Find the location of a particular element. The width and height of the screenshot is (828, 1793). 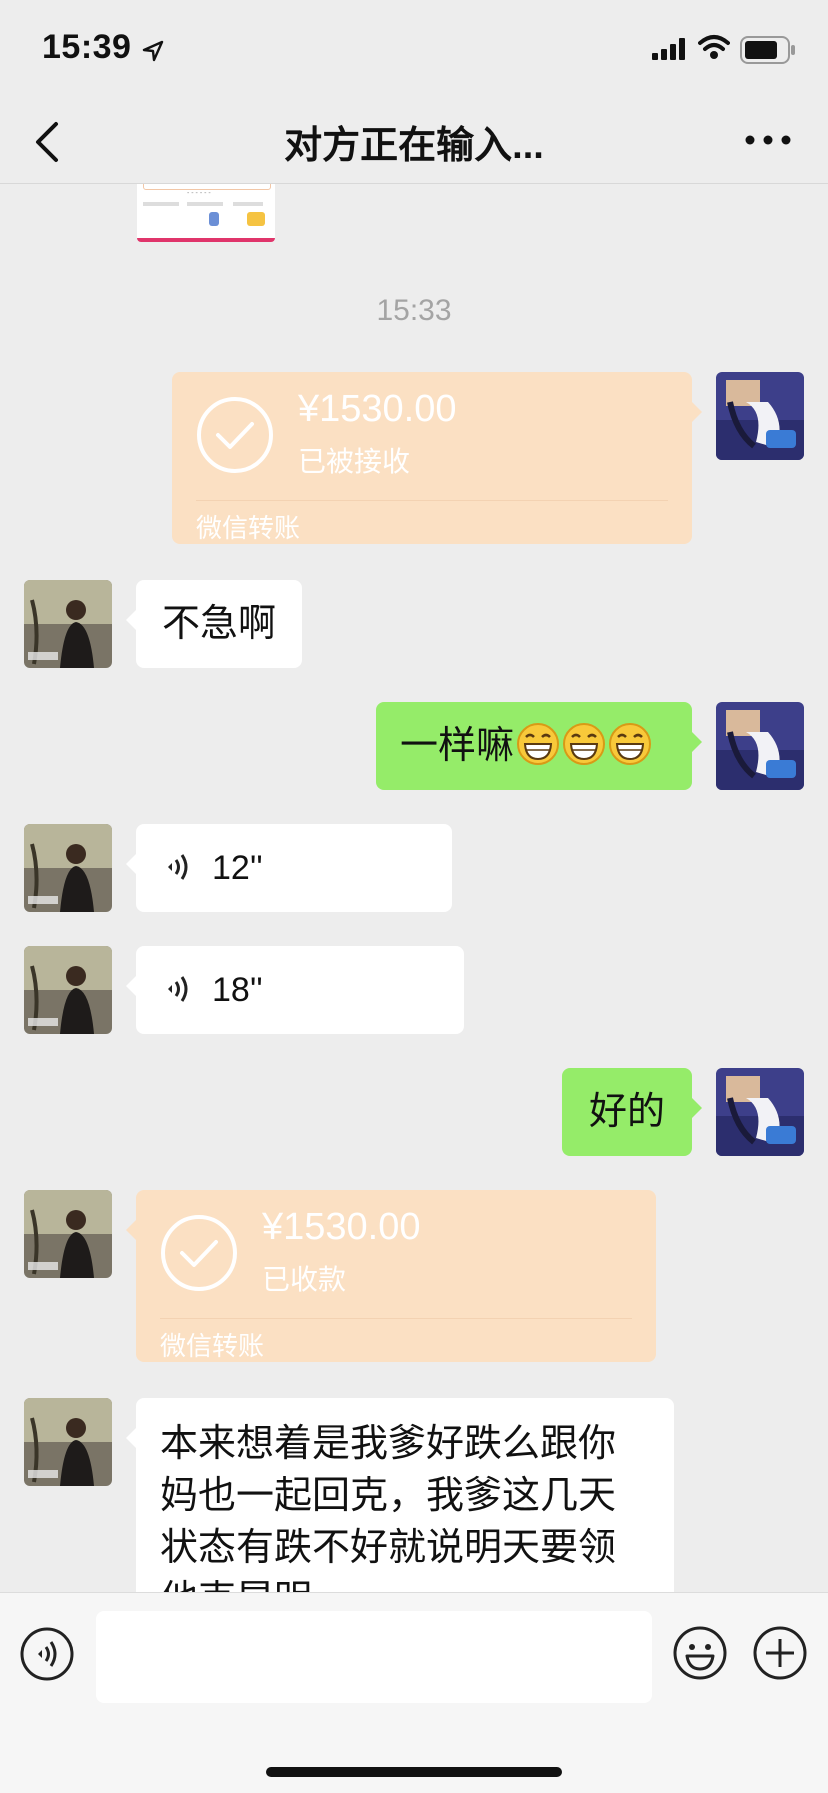

voice-duration: 18'' is located at coordinates (237, 990).